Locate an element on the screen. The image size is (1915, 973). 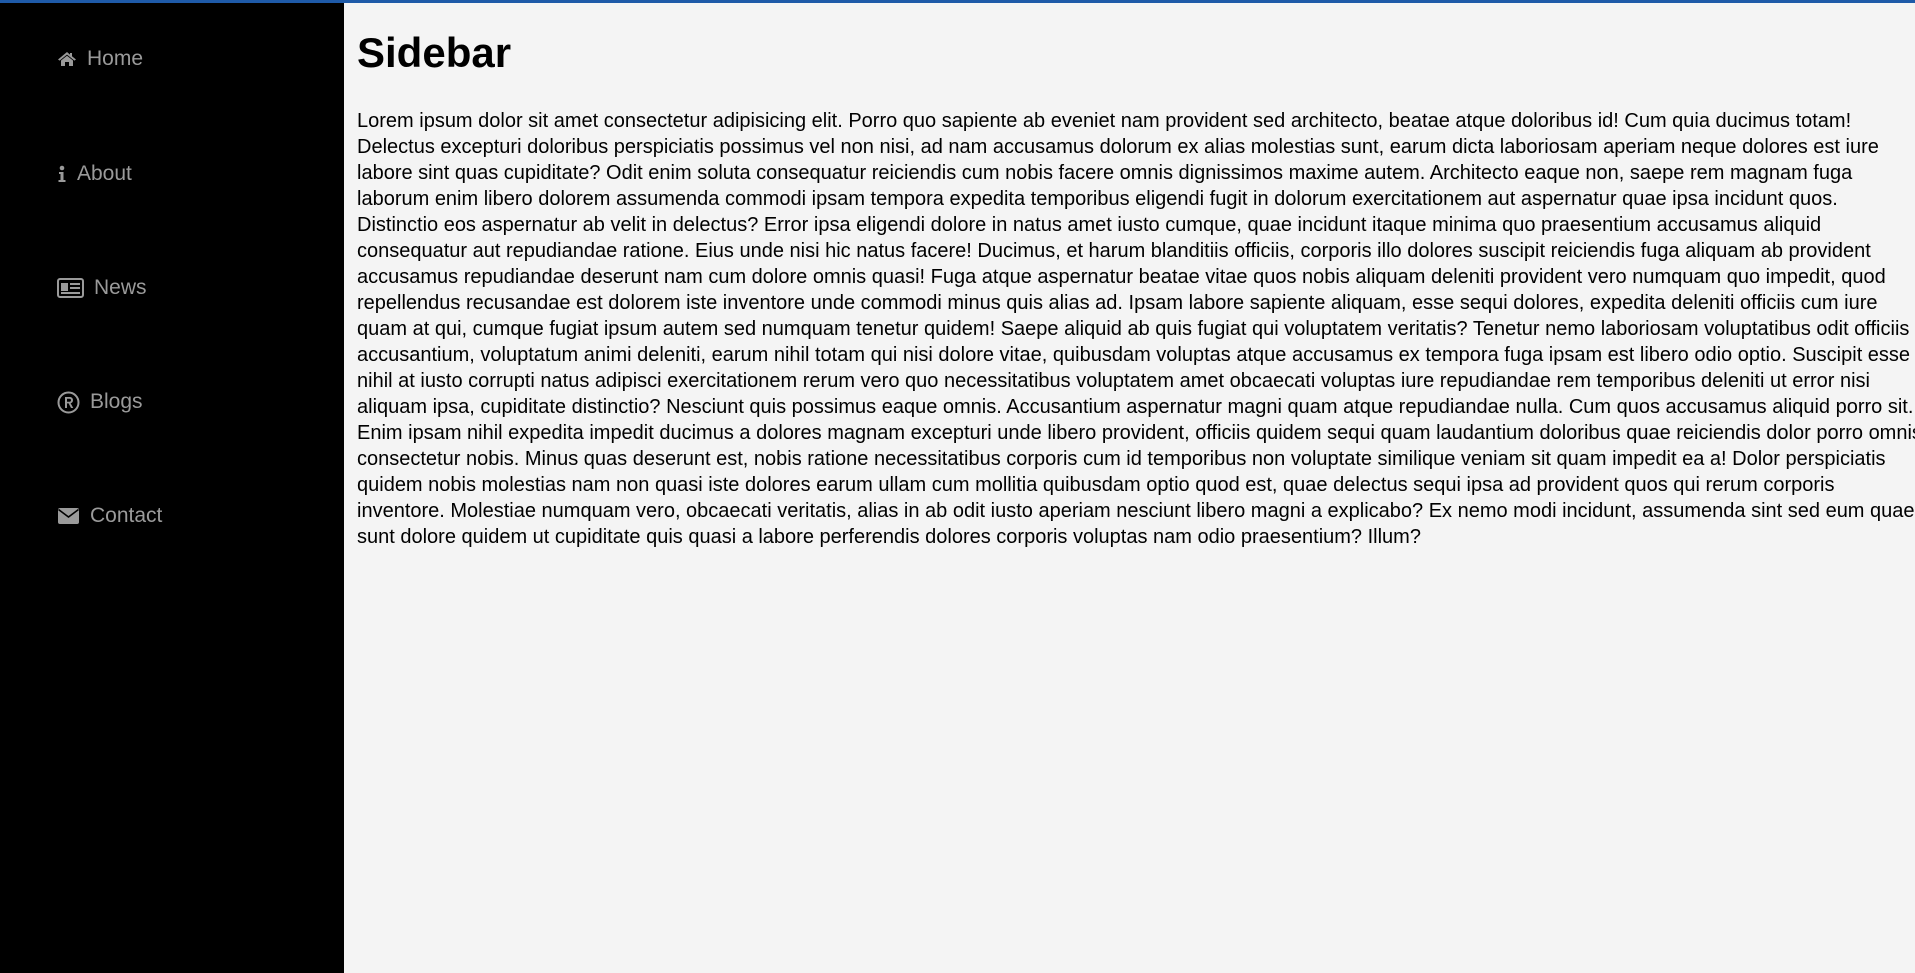
sidebar-item-label: About is located at coordinates (104, 173).